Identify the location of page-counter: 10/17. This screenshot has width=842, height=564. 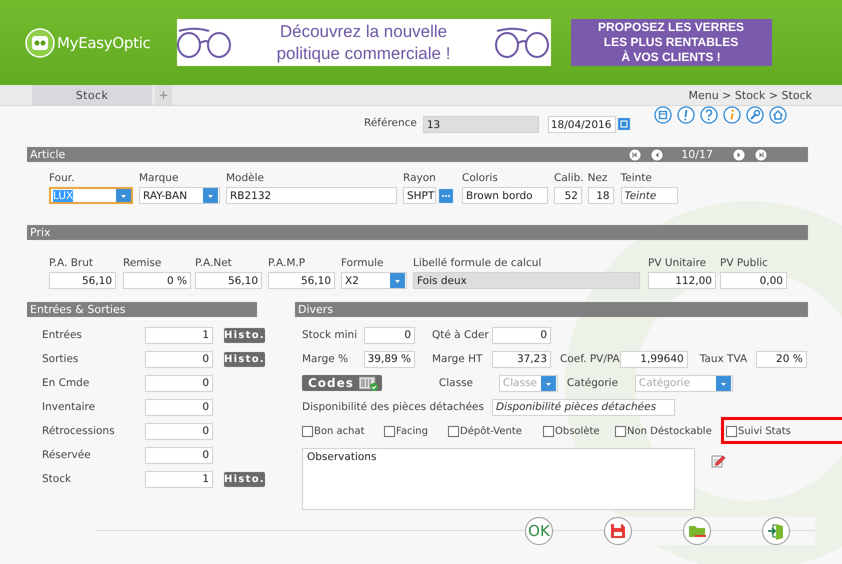
(697, 154).